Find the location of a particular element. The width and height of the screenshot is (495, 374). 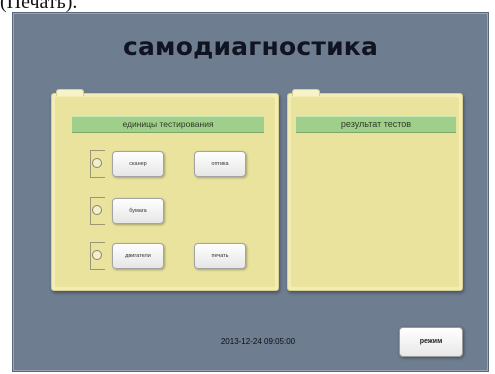

radio-motors is located at coordinates (97, 255).